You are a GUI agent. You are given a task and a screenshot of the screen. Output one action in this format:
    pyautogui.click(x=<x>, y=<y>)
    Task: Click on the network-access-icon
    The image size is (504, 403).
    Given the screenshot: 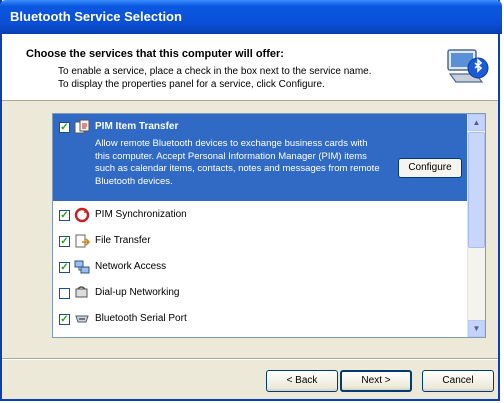 What is the action you would take?
    pyautogui.click(x=82, y=267)
    